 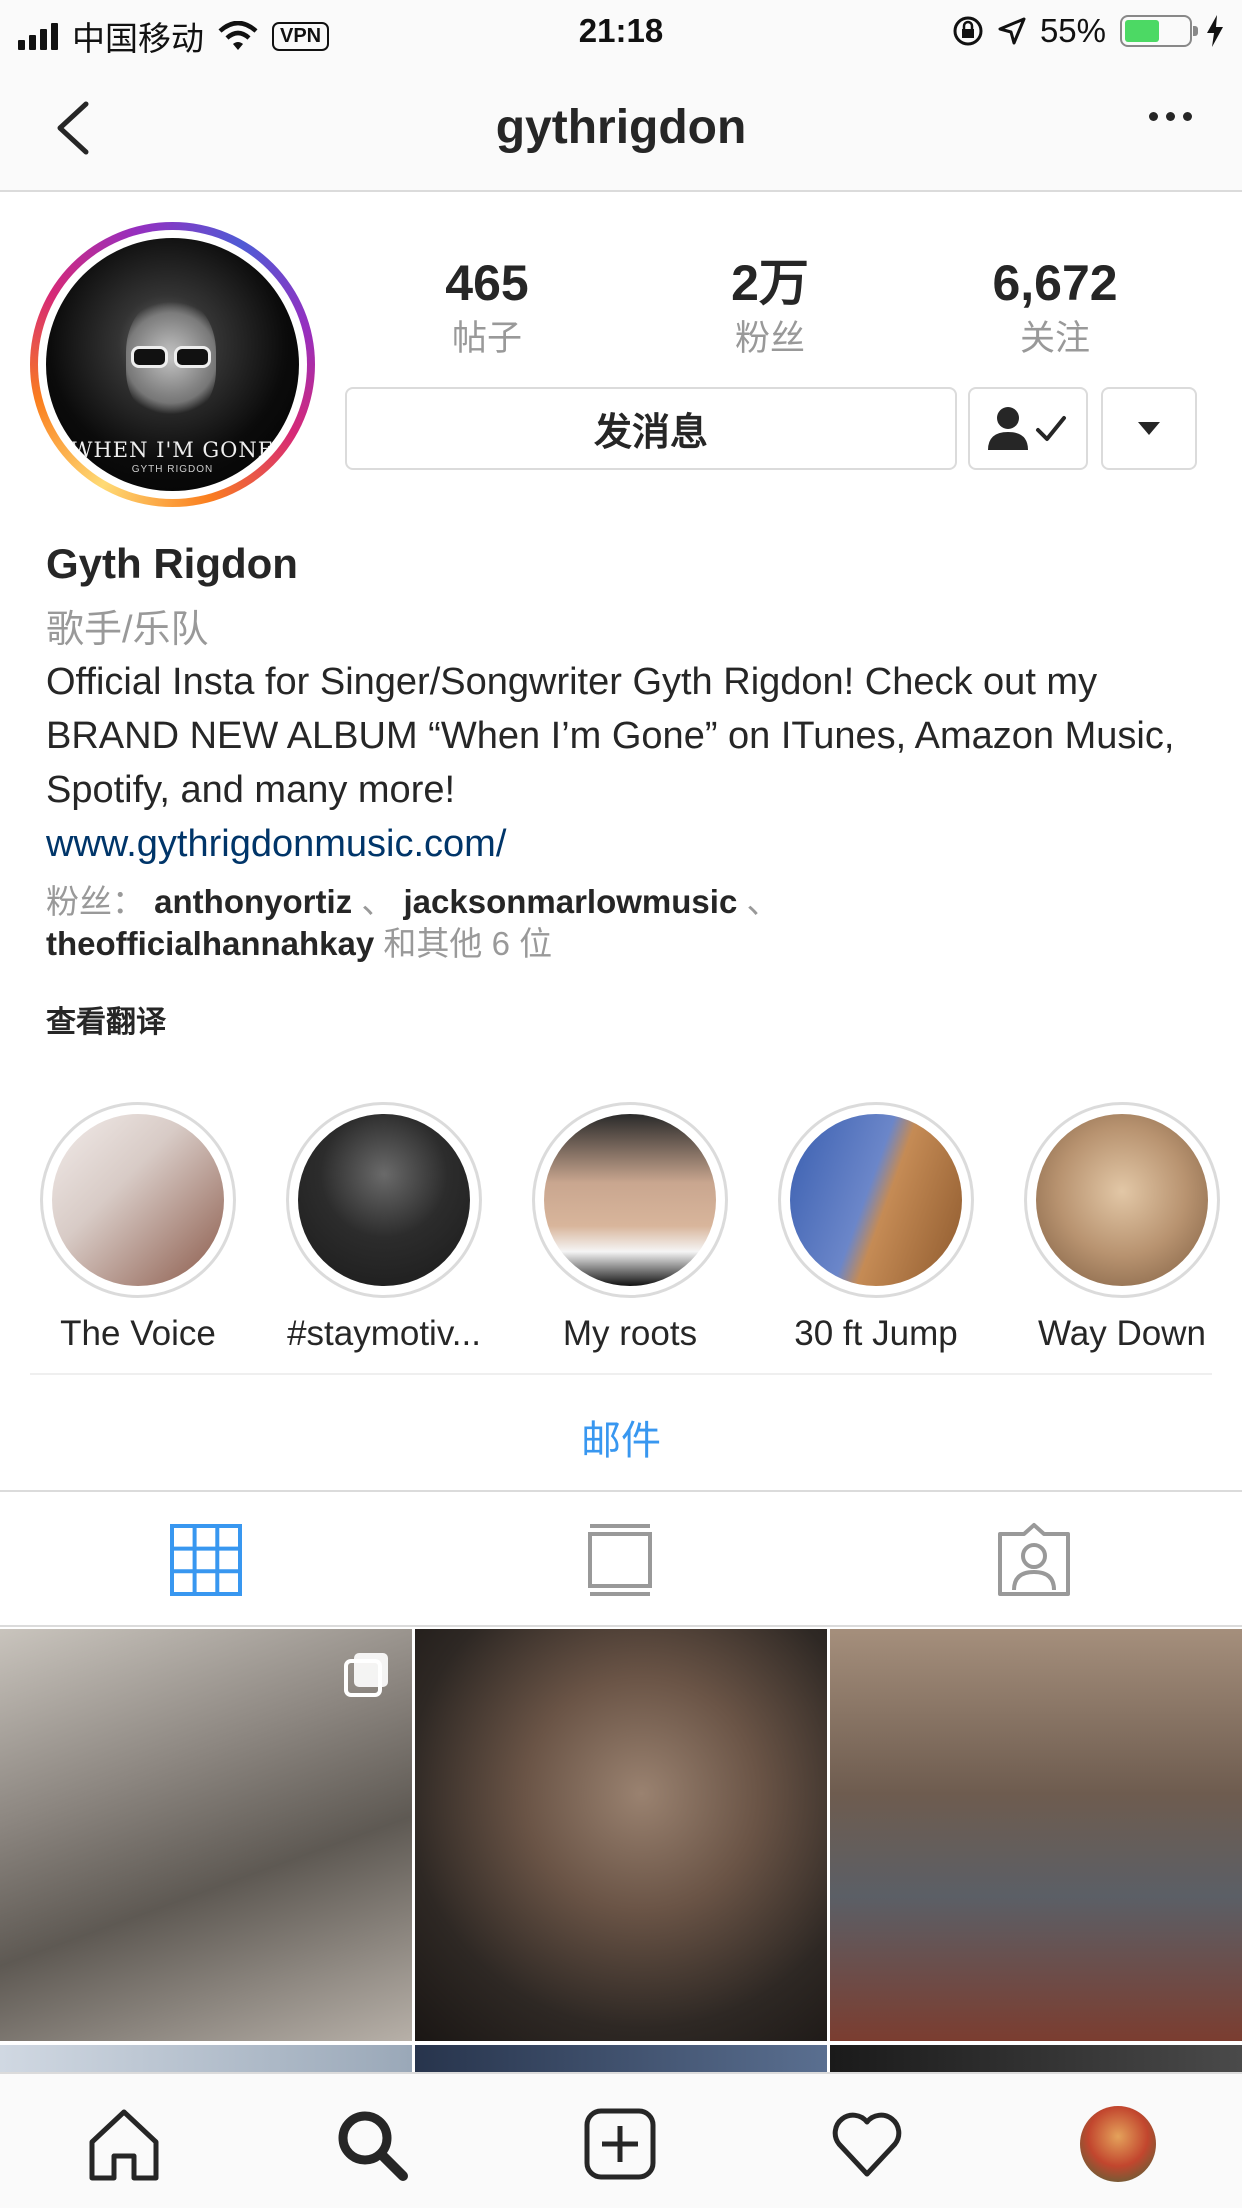 I want to click on orientation-lock-icon, so click(x=968, y=31).